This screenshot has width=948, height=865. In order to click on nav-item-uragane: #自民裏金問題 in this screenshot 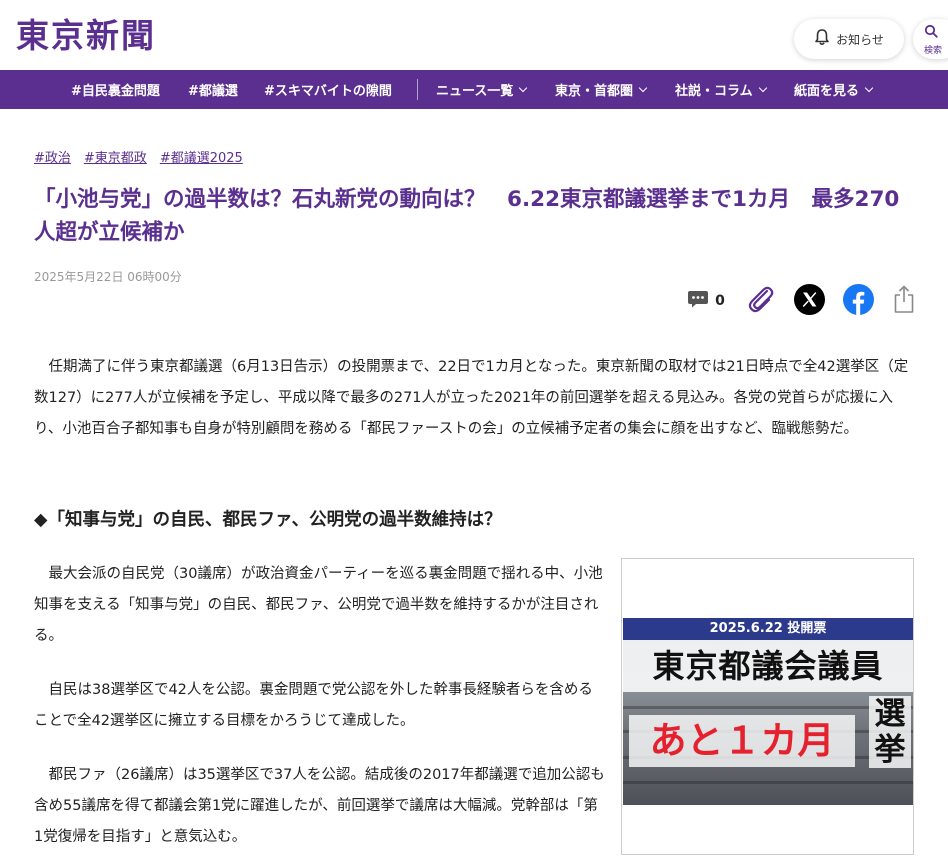, I will do `click(115, 89)`.